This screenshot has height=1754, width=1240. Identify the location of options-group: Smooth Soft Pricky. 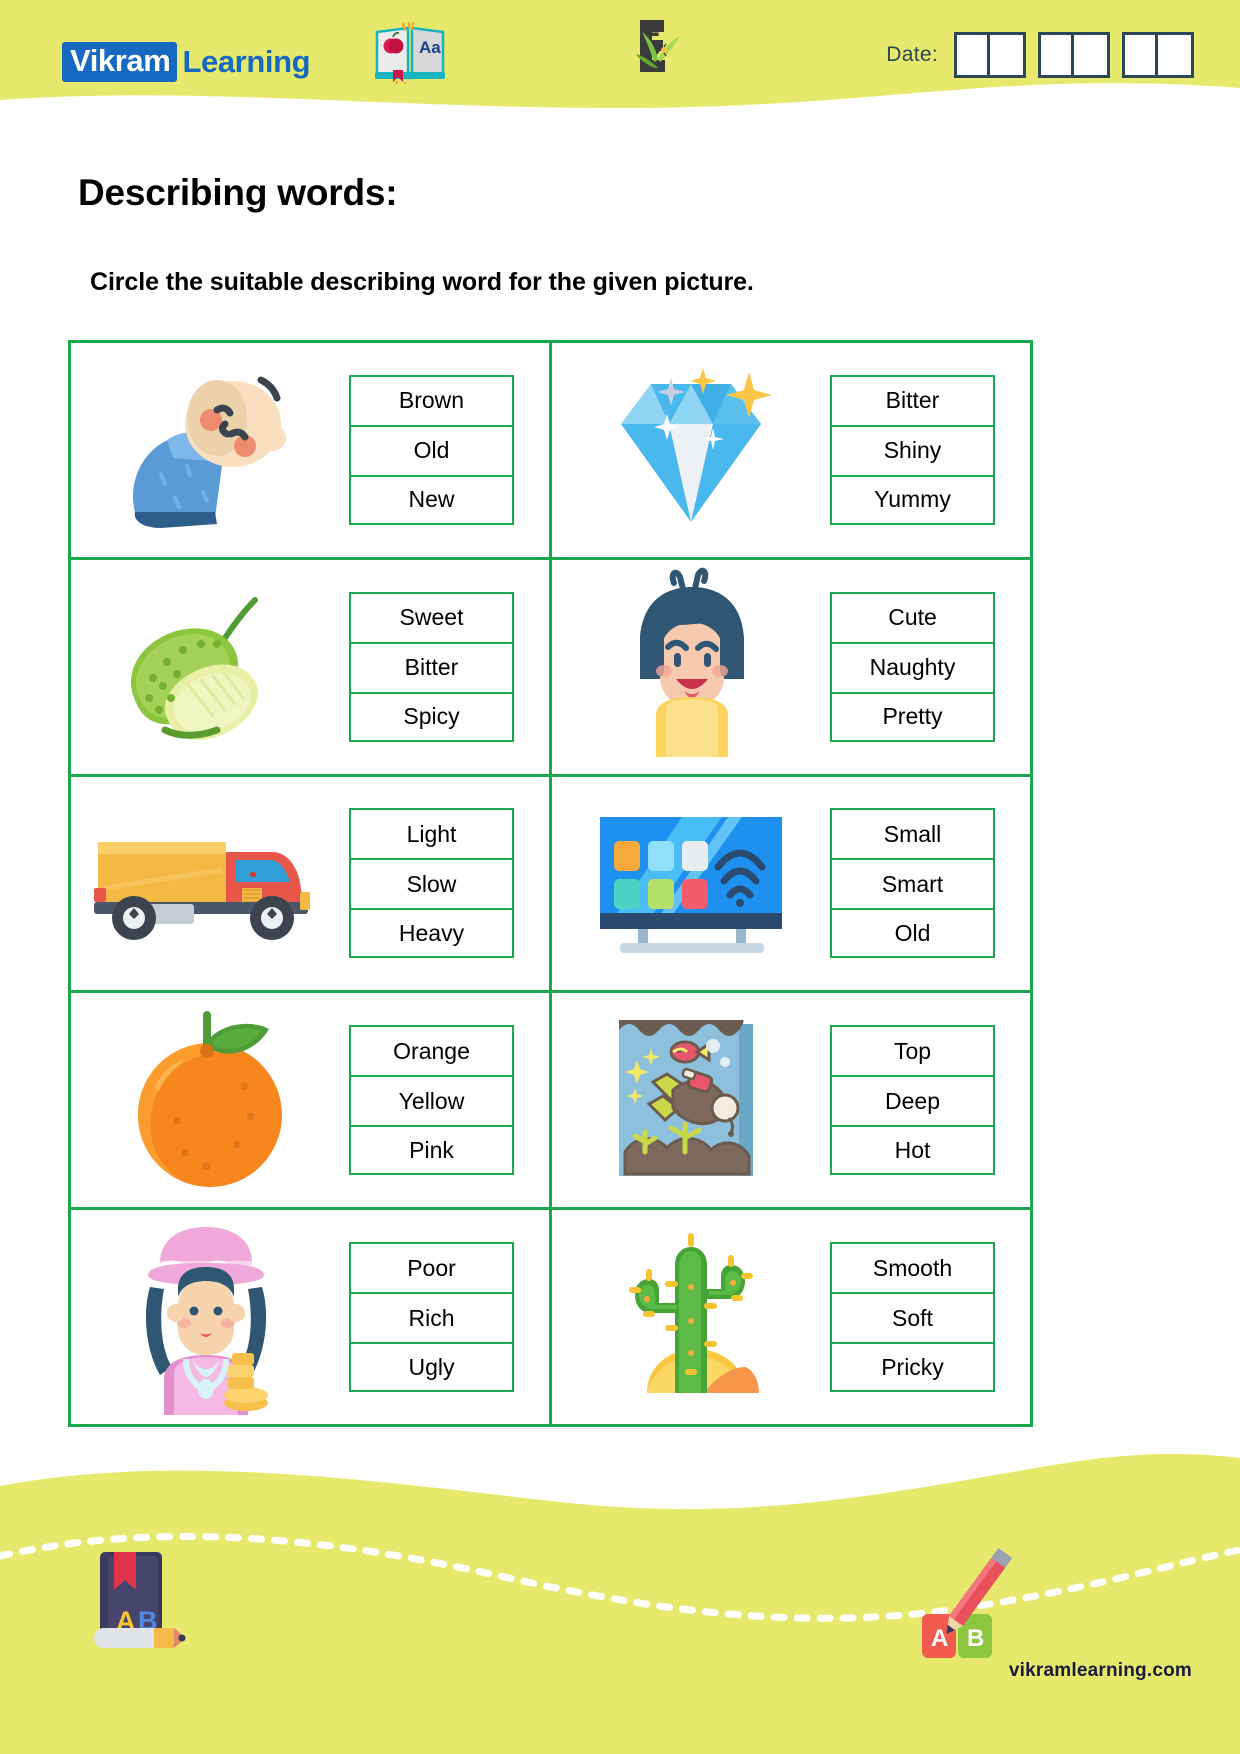
(912, 1317).